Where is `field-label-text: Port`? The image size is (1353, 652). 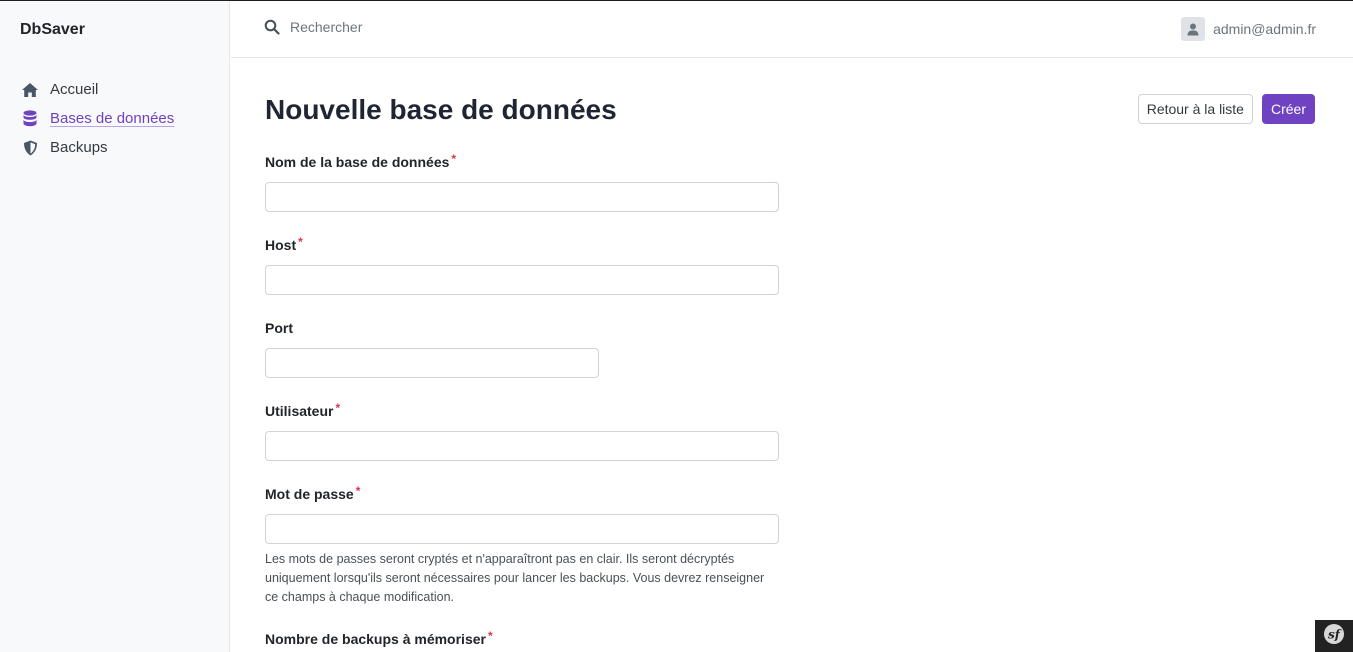
field-label-text: Port is located at coordinates (279, 328).